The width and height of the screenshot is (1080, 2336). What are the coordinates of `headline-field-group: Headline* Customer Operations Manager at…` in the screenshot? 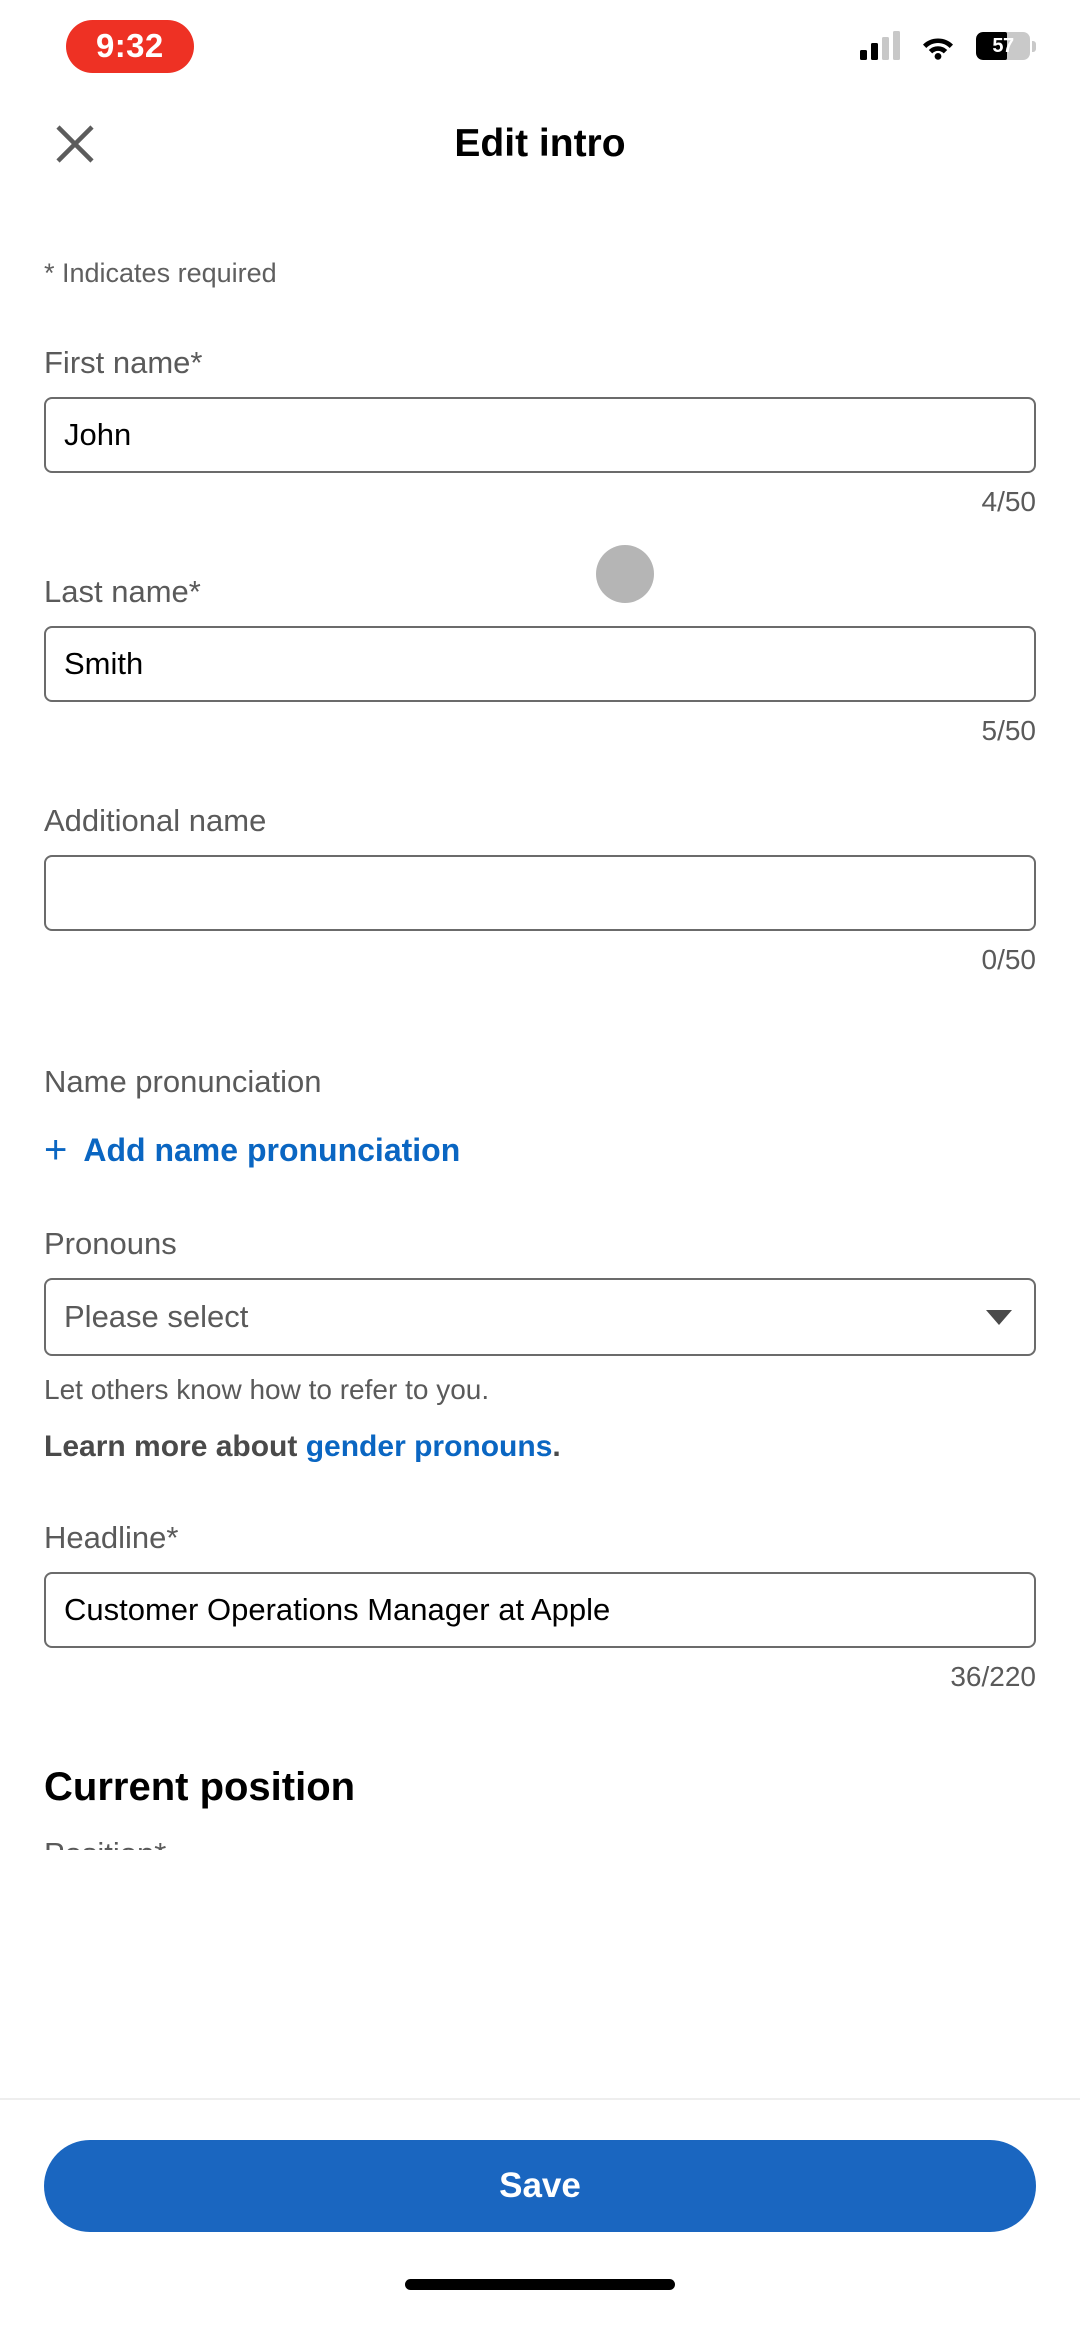 It's located at (540, 1606).